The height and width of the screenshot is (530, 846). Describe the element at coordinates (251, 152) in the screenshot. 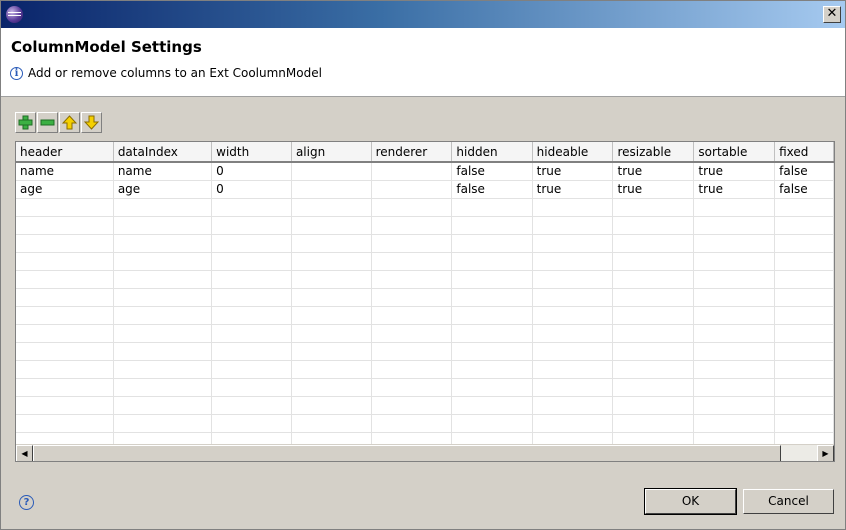

I see `column-header-width: width` at that location.